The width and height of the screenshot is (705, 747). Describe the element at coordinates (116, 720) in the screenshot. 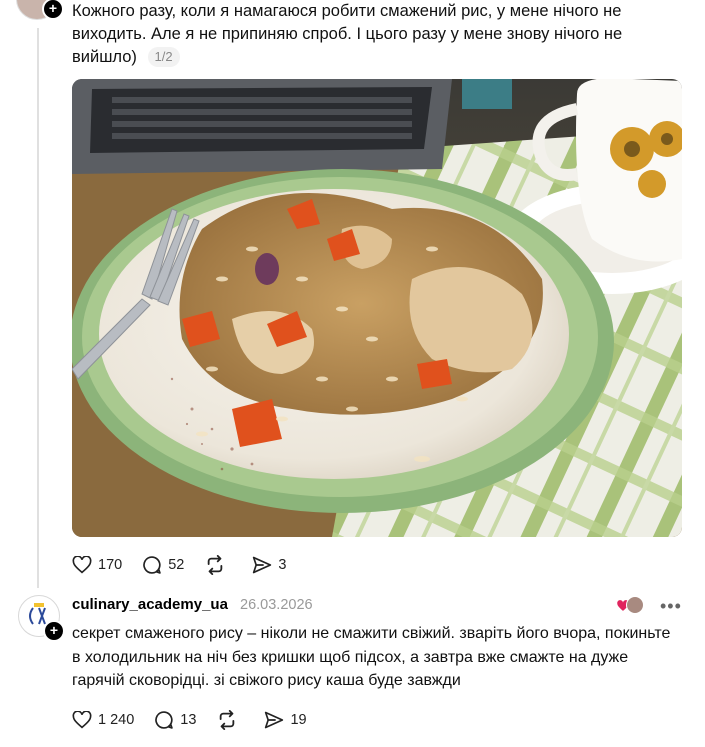

I see `like-count: 1 240` at that location.